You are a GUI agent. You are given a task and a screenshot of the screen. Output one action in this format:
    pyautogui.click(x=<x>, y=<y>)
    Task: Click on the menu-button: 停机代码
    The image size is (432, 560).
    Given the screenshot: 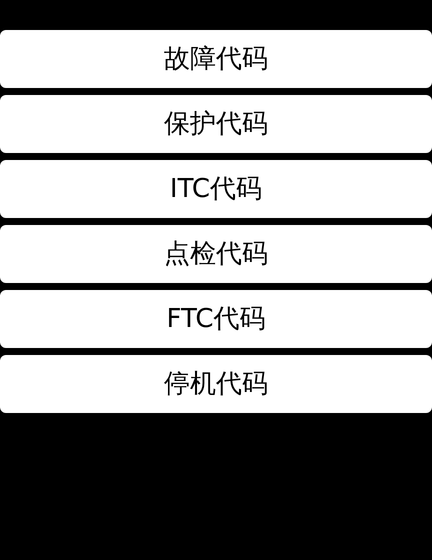 What is the action you would take?
    pyautogui.click(x=216, y=384)
    